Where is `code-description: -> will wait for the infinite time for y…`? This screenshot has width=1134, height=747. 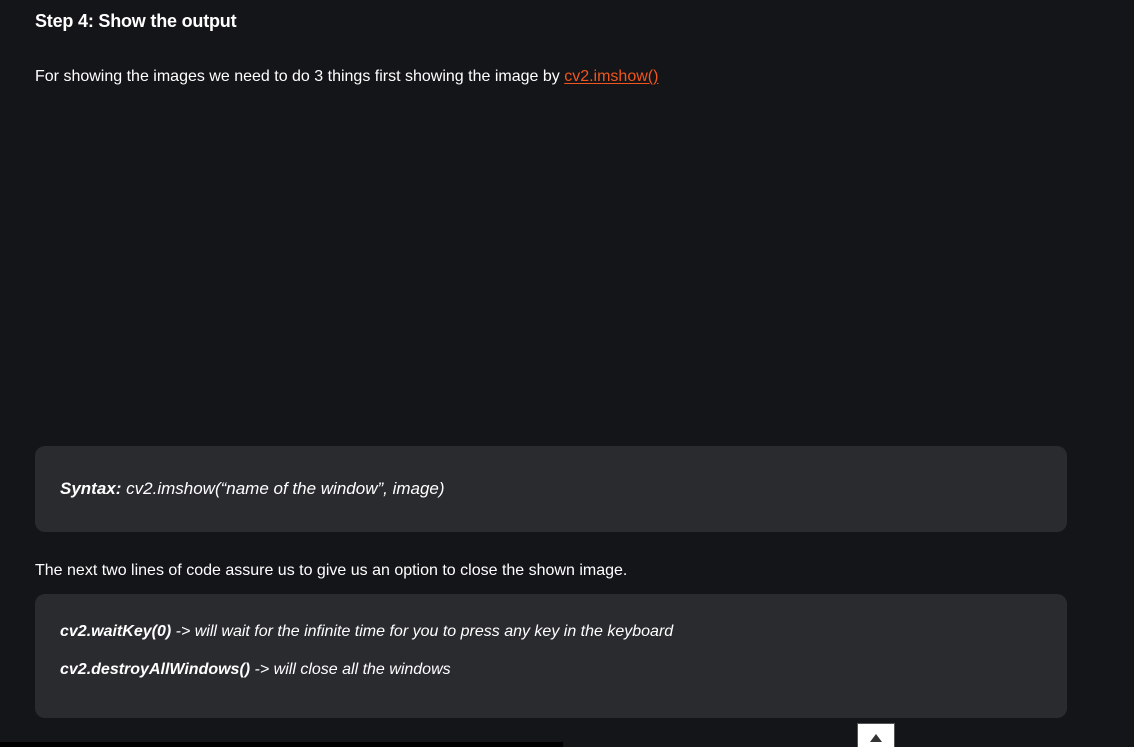
code-description: -> will wait for the infinite time for y… is located at coordinates (422, 631).